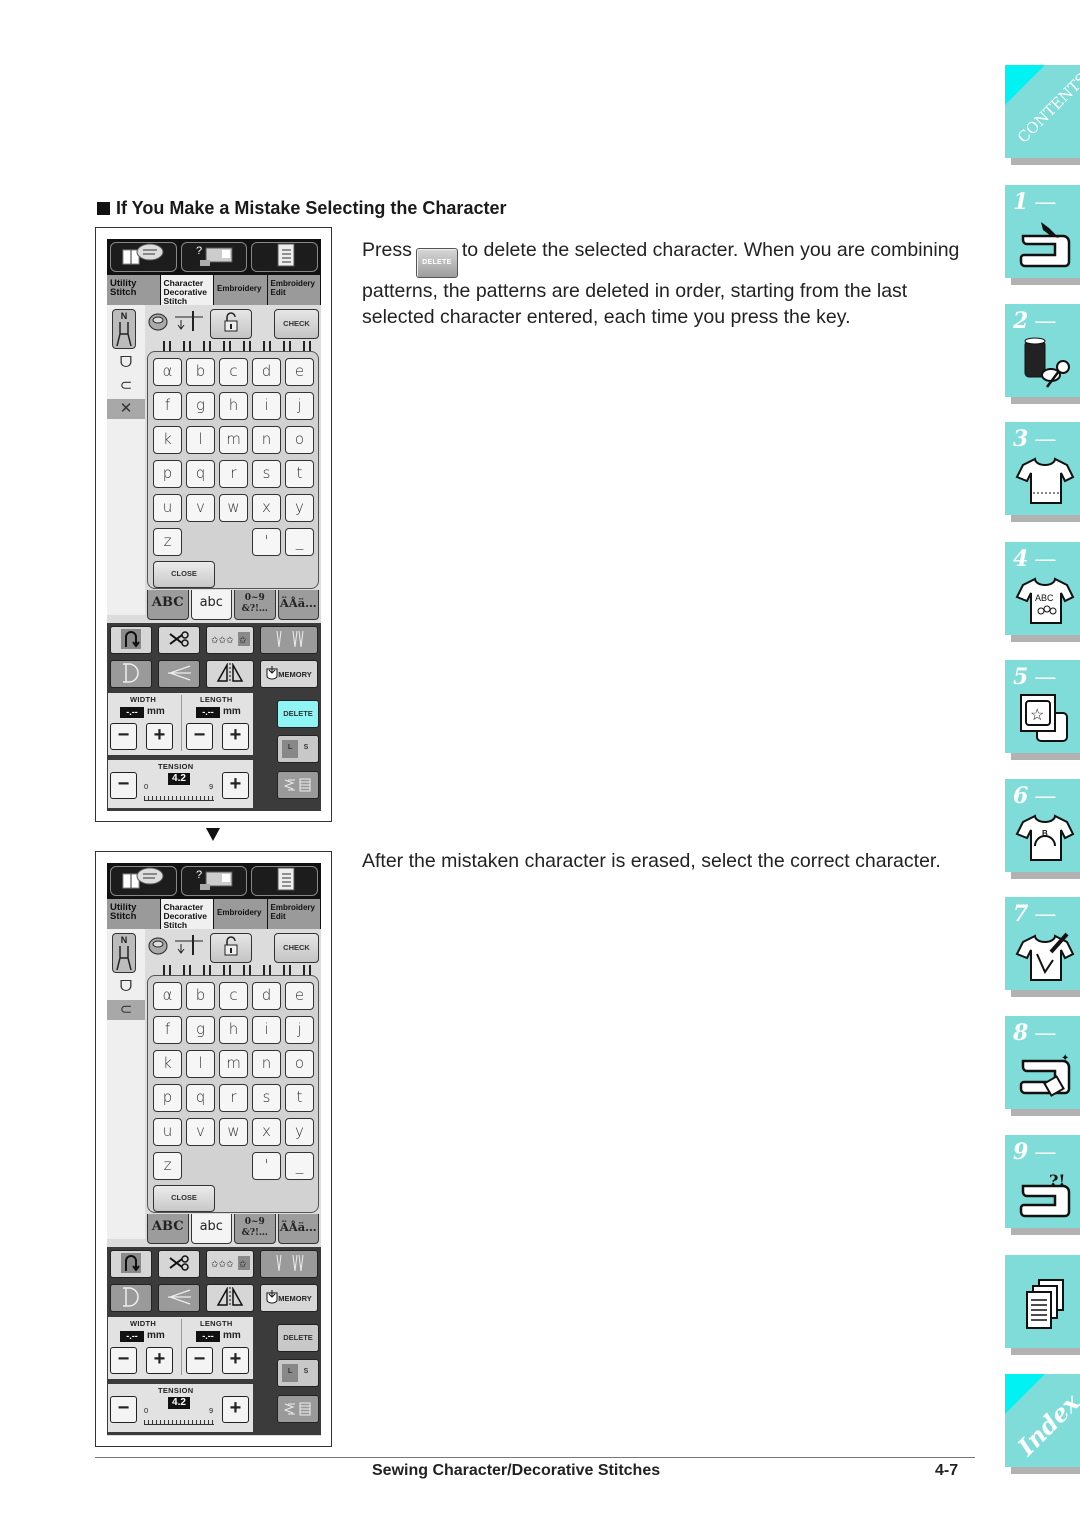  What do you see at coordinates (1042, 1185) in the screenshot?
I see `chapter-tab-chapter-9: 9—?!` at bounding box center [1042, 1185].